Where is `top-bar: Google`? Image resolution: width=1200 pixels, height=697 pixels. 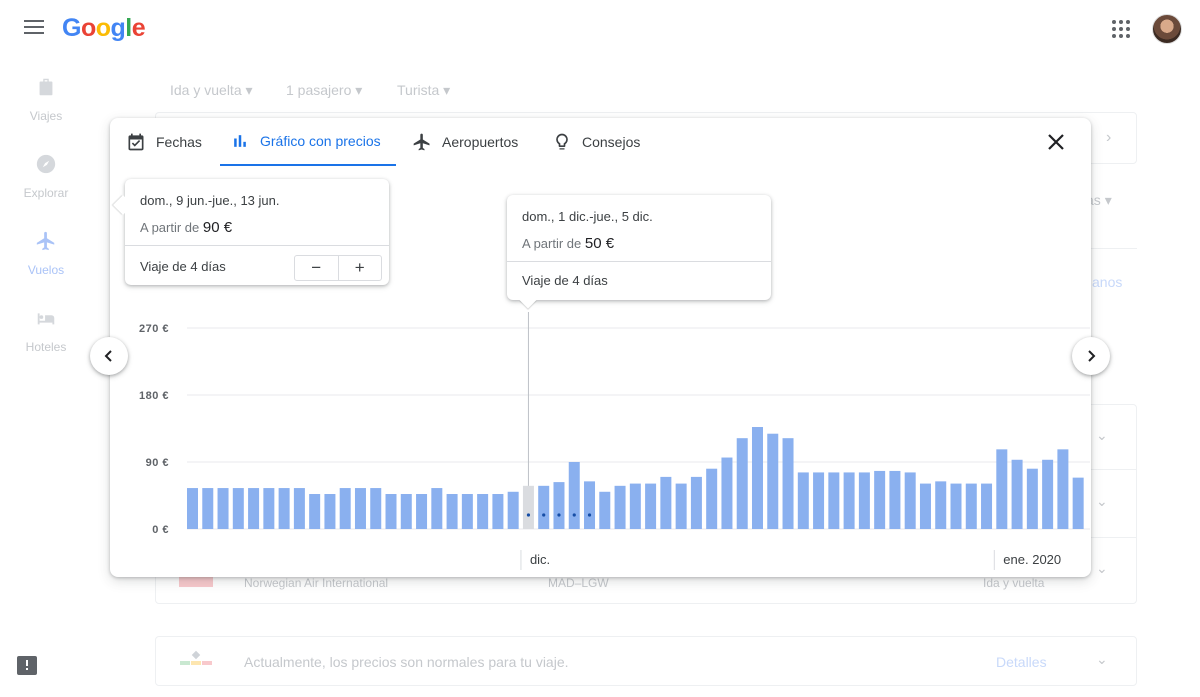 top-bar: Google is located at coordinates (600, 30).